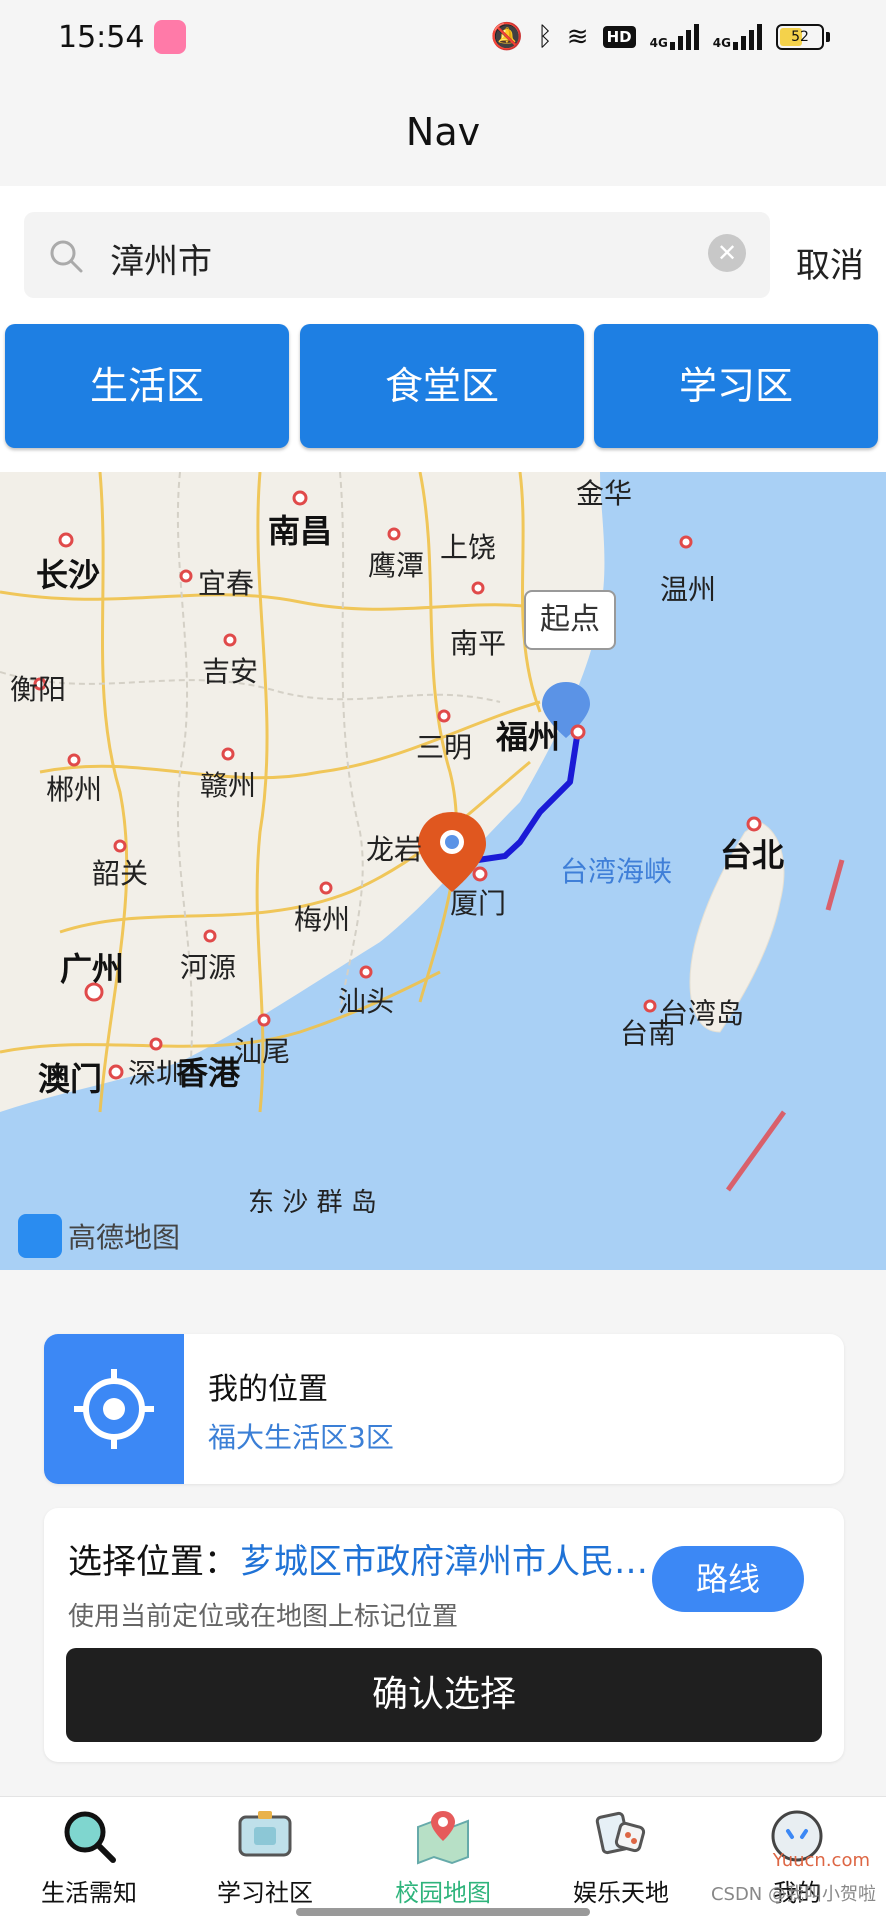 The height and width of the screenshot is (1921, 886). Describe the element at coordinates (545, 37) in the screenshot. I see `bluetooth-icon: ᛒ` at that location.